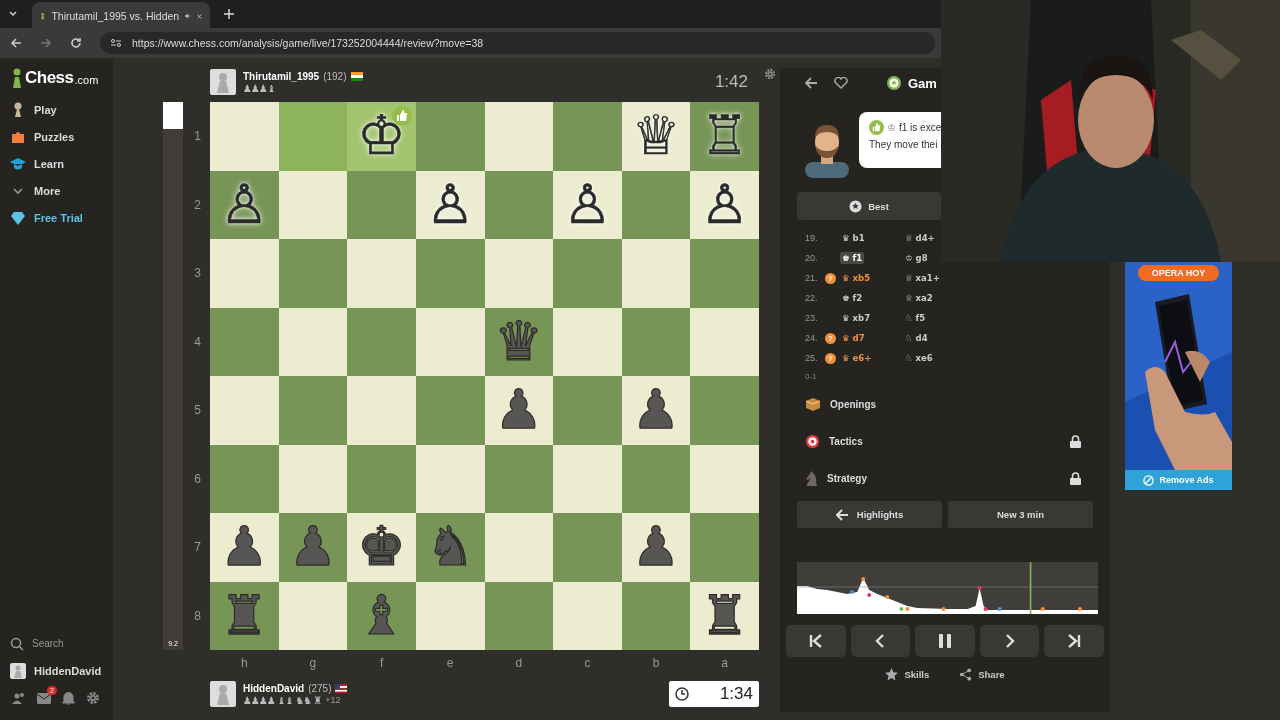 The width and height of the screenshot is (1280, 720). I want to click on new-game-button: New 3 min, so click(1020, 514).